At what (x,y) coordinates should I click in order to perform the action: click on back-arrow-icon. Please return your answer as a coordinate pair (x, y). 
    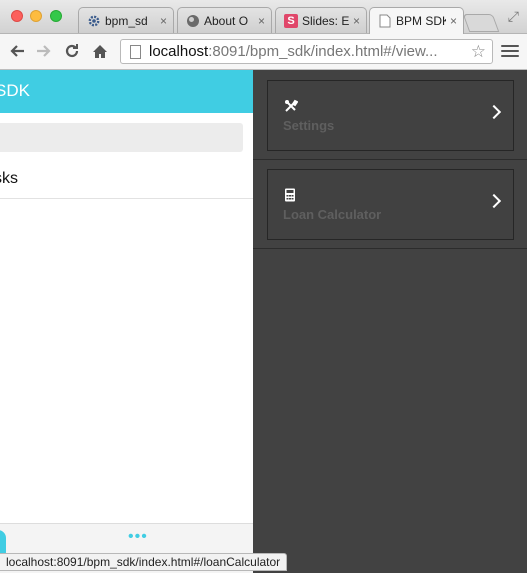
    Looking at the image, I should click on (17, 51).